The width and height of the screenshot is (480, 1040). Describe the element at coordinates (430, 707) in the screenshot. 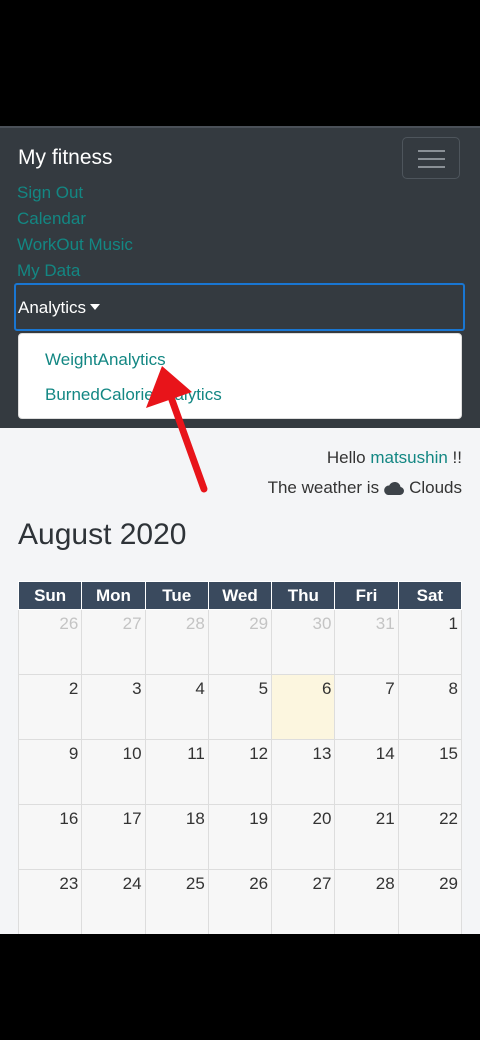

I see `calendar-day-cell: 8` at that location.